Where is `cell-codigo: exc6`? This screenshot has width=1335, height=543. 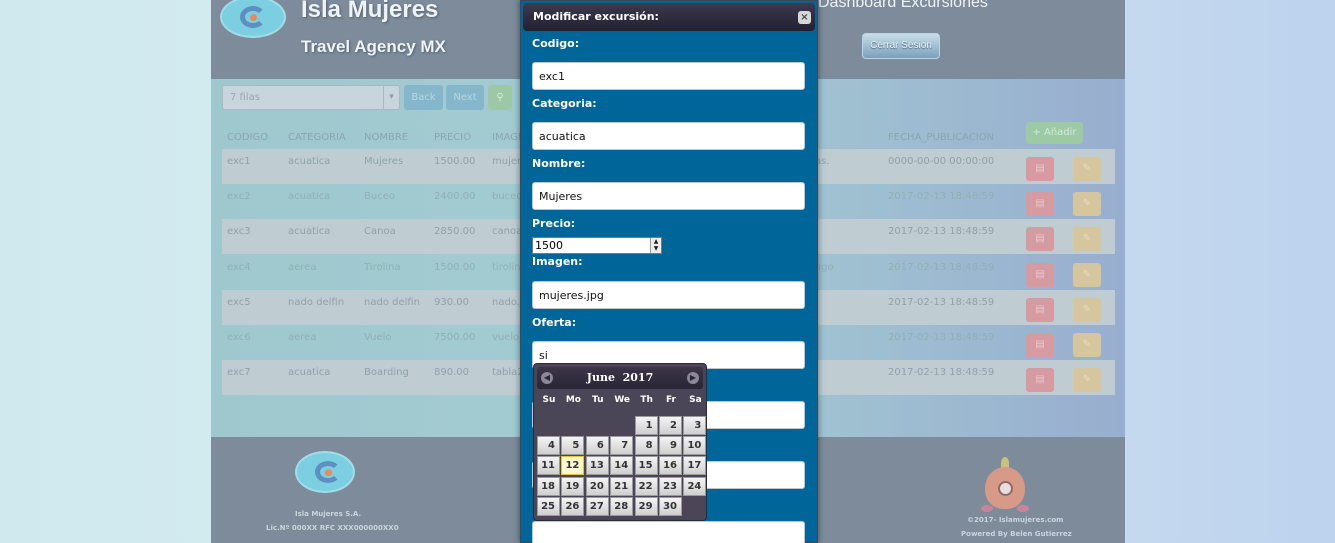
cell-codigo: exc6 is located at coordinates (239, 337).